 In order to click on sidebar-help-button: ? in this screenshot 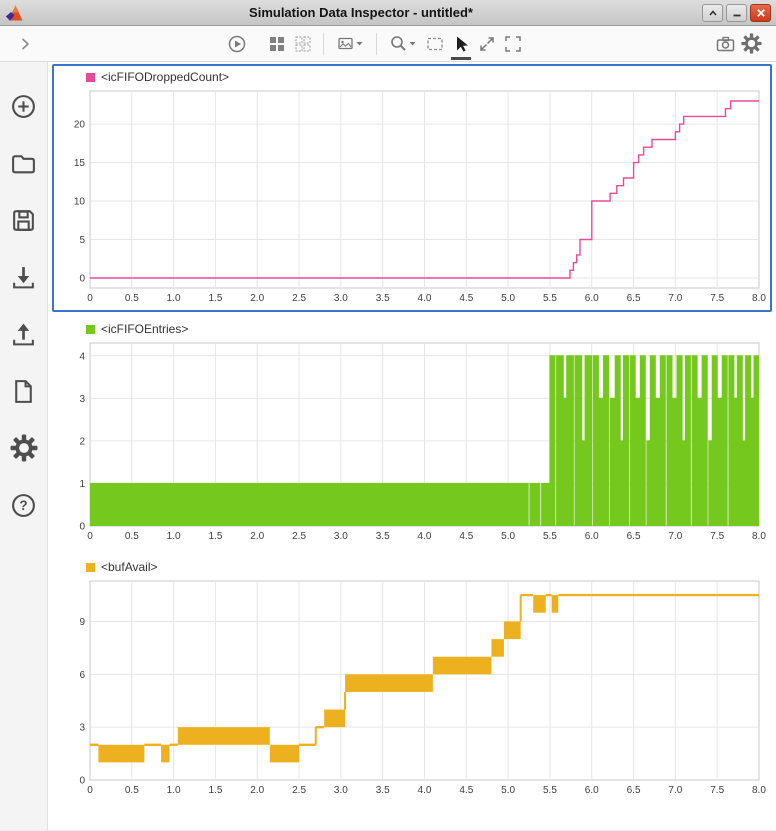, I will do `click(24, 505)`.